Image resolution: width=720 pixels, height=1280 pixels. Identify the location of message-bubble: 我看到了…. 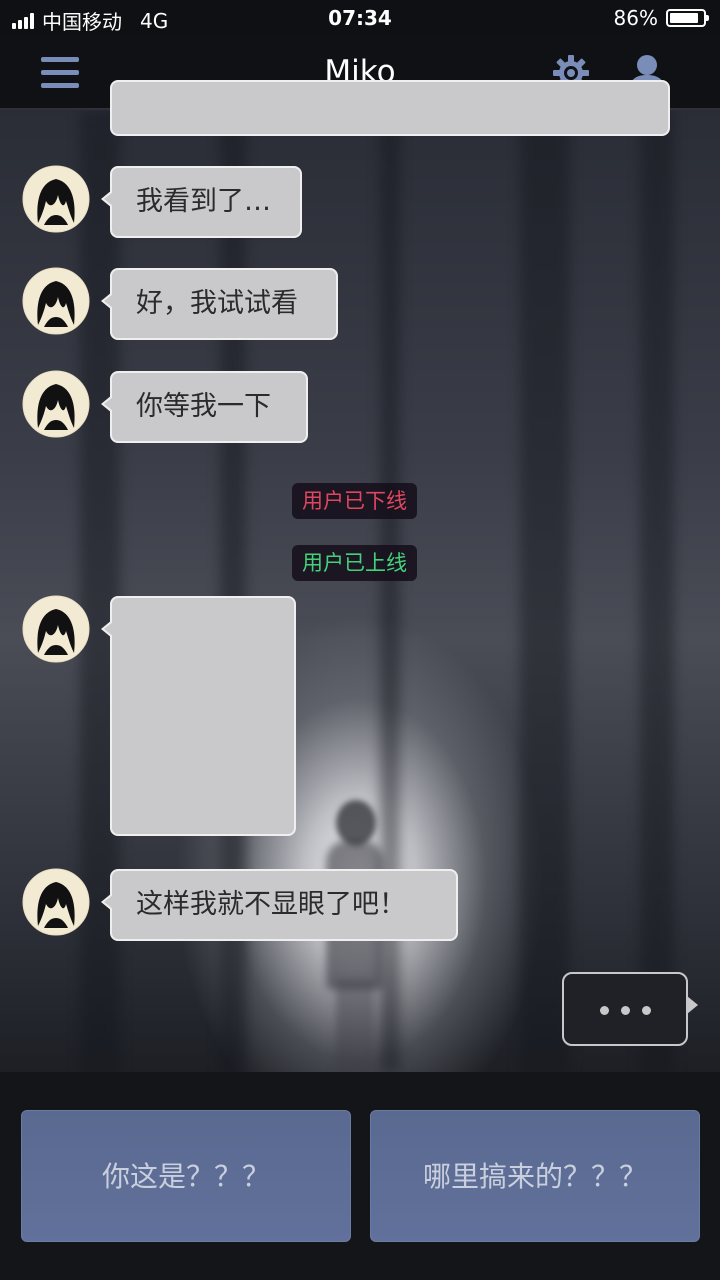
(201, 202).